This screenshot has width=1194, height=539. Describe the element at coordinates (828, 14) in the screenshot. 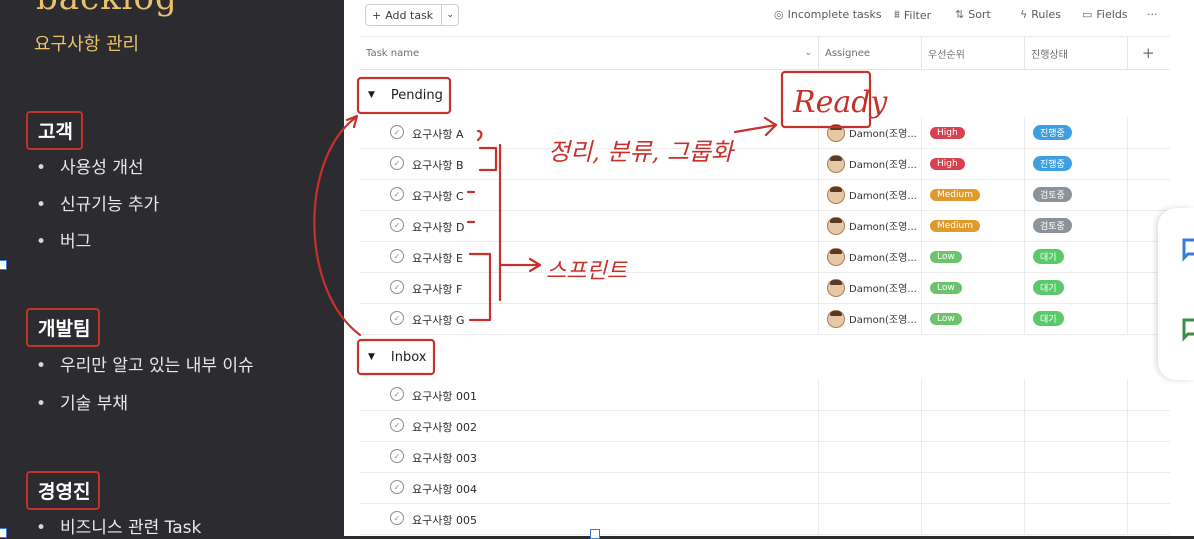

I see `incomplete-tasks-button: ◎ Incomplete tasks` at that location.